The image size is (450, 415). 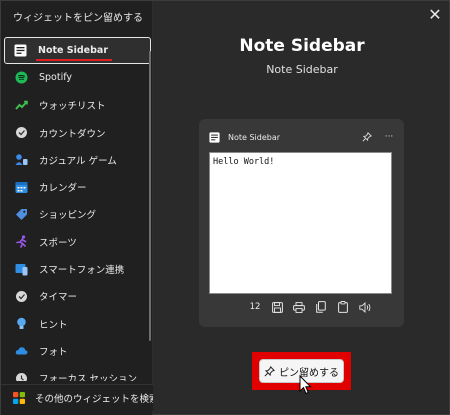 What do you see at coordinates (21, 296) in the screenshot?
I see `timer-icon` at bounding box center [21, 296].